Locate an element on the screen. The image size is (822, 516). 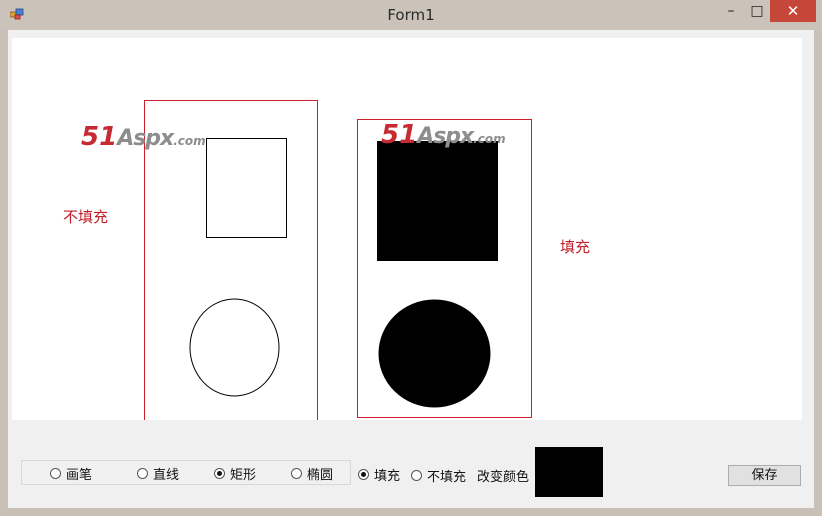
save-button: 保存 is located at coordinates (764, 475).